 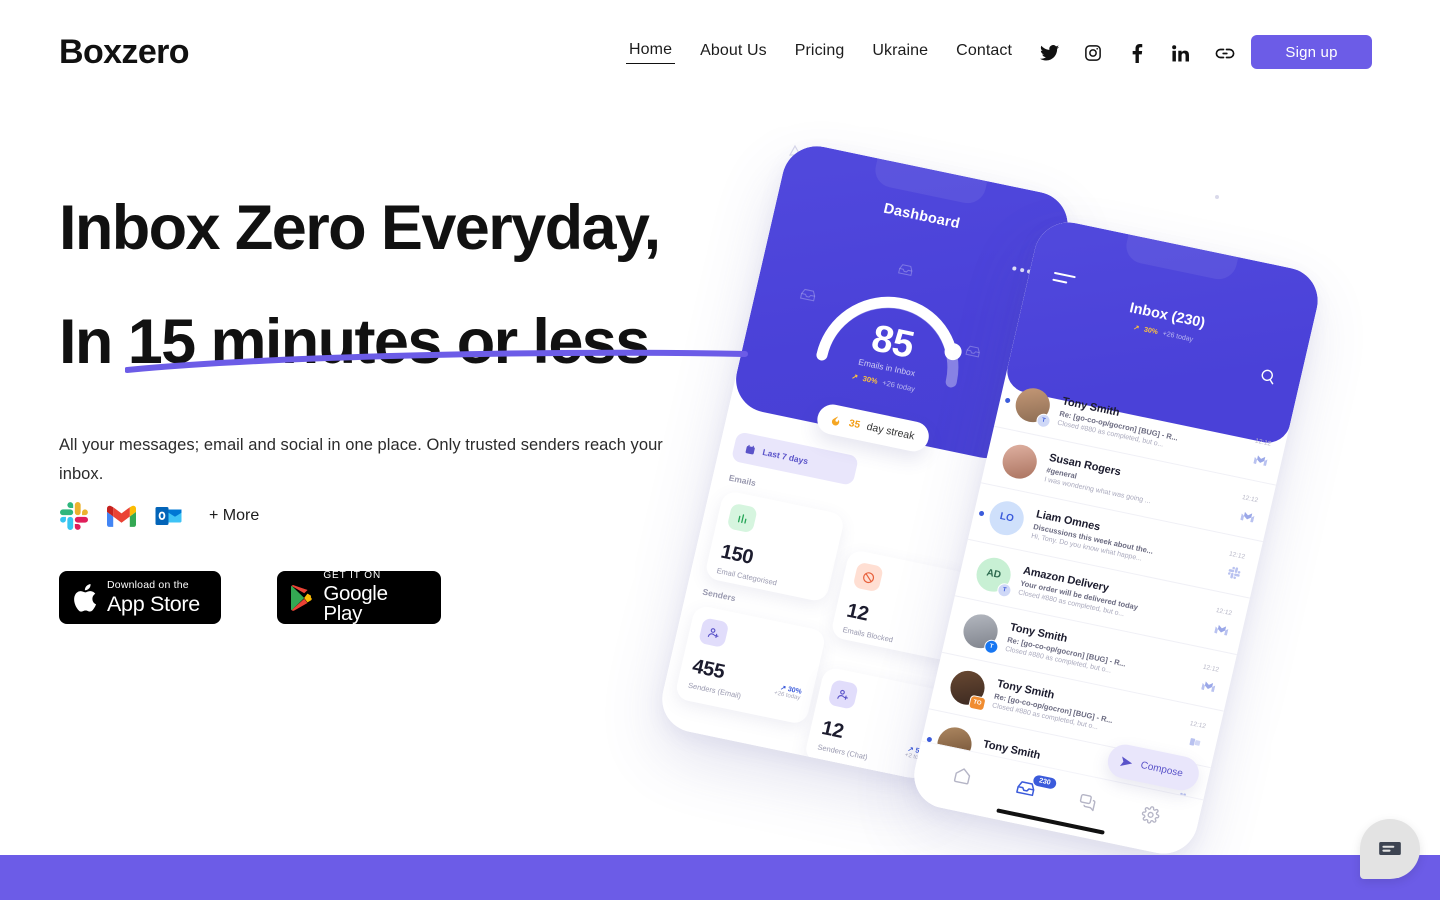 What do you see at coordinates (870, 379) in the screenshot?
I see `gauge-delta-pct: 30%` at bounding box center [870, 379].